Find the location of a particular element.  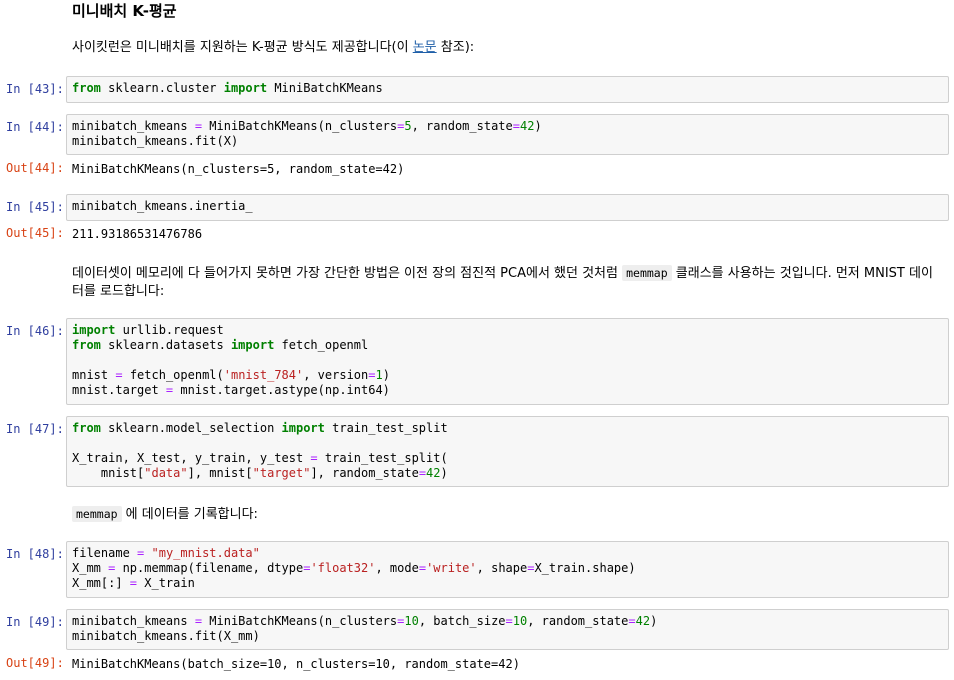

output-prompt-49: Out[49]: is located at coordinates (35, 663).